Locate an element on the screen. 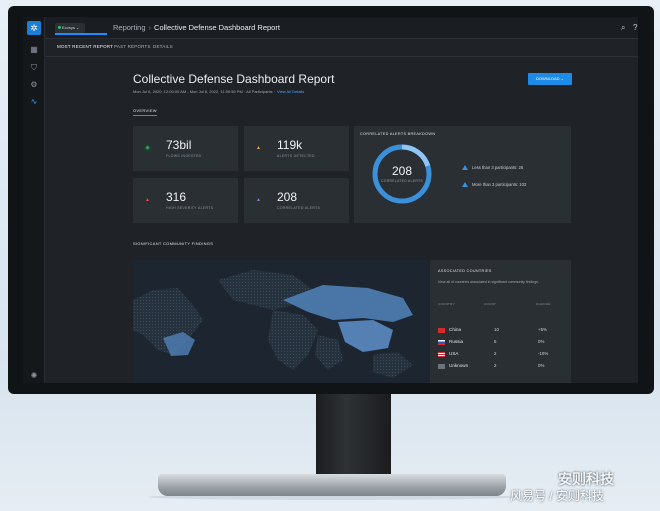  stat-card-correlated: ▲ 208 CORRELATED ALERTS is located at coordinates (296, 200).